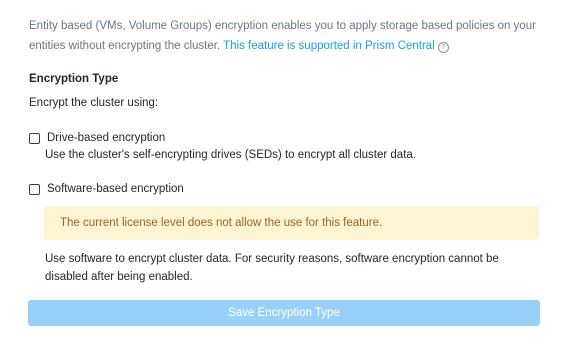  I want to click on help-icon: ?, so click(443, 47).